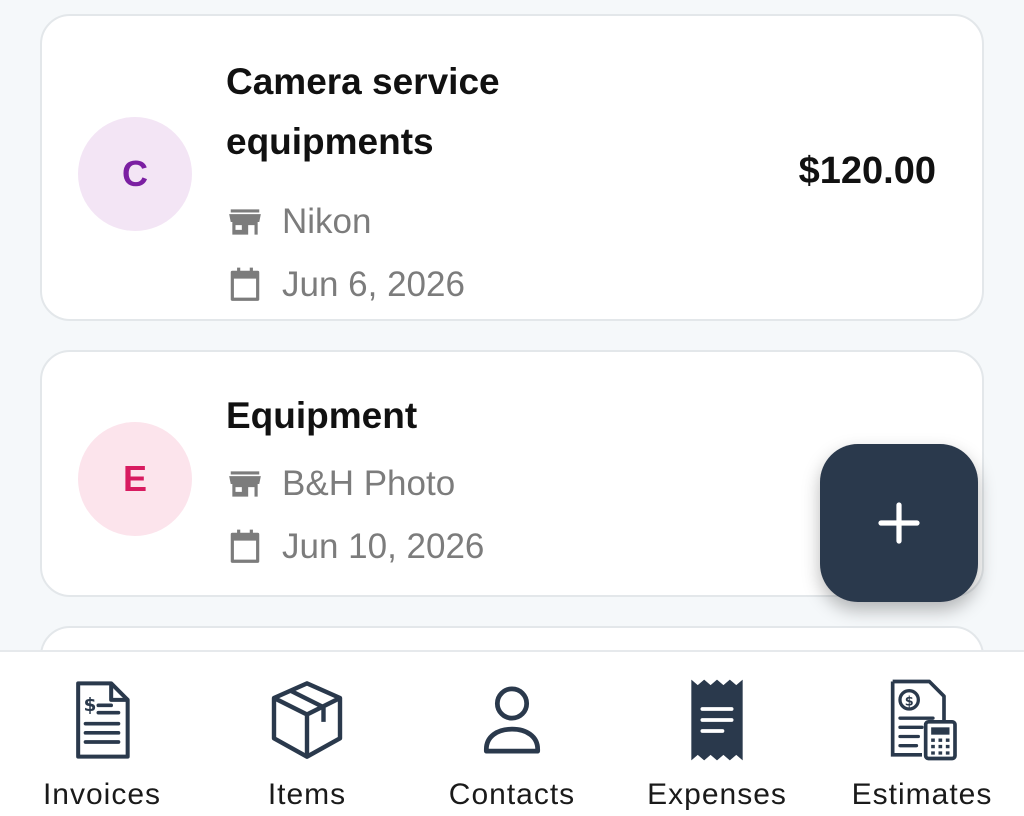 Image resolution: width=1024 pixels, height=816 pixels. I want to click on nav-label: Estimates, so click(922, 794).